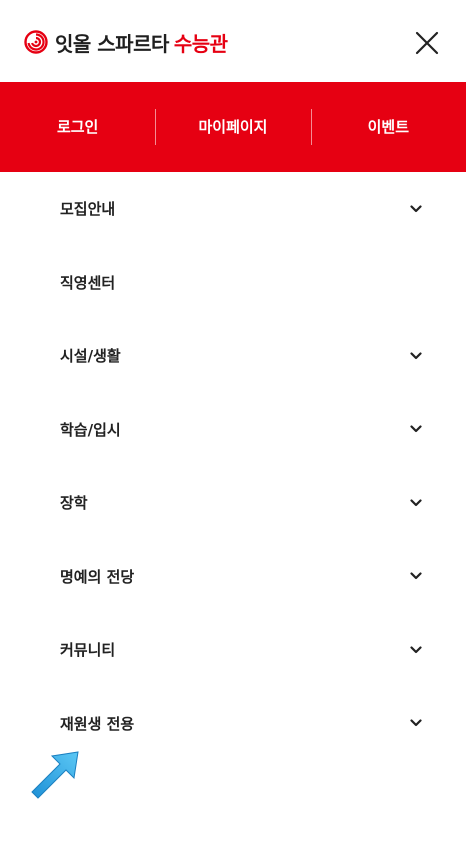 The image size is (466, 844). Describe the element at coordinates (55, 775) in the screenshot. I see `pointer-arrow-icon` at that location.